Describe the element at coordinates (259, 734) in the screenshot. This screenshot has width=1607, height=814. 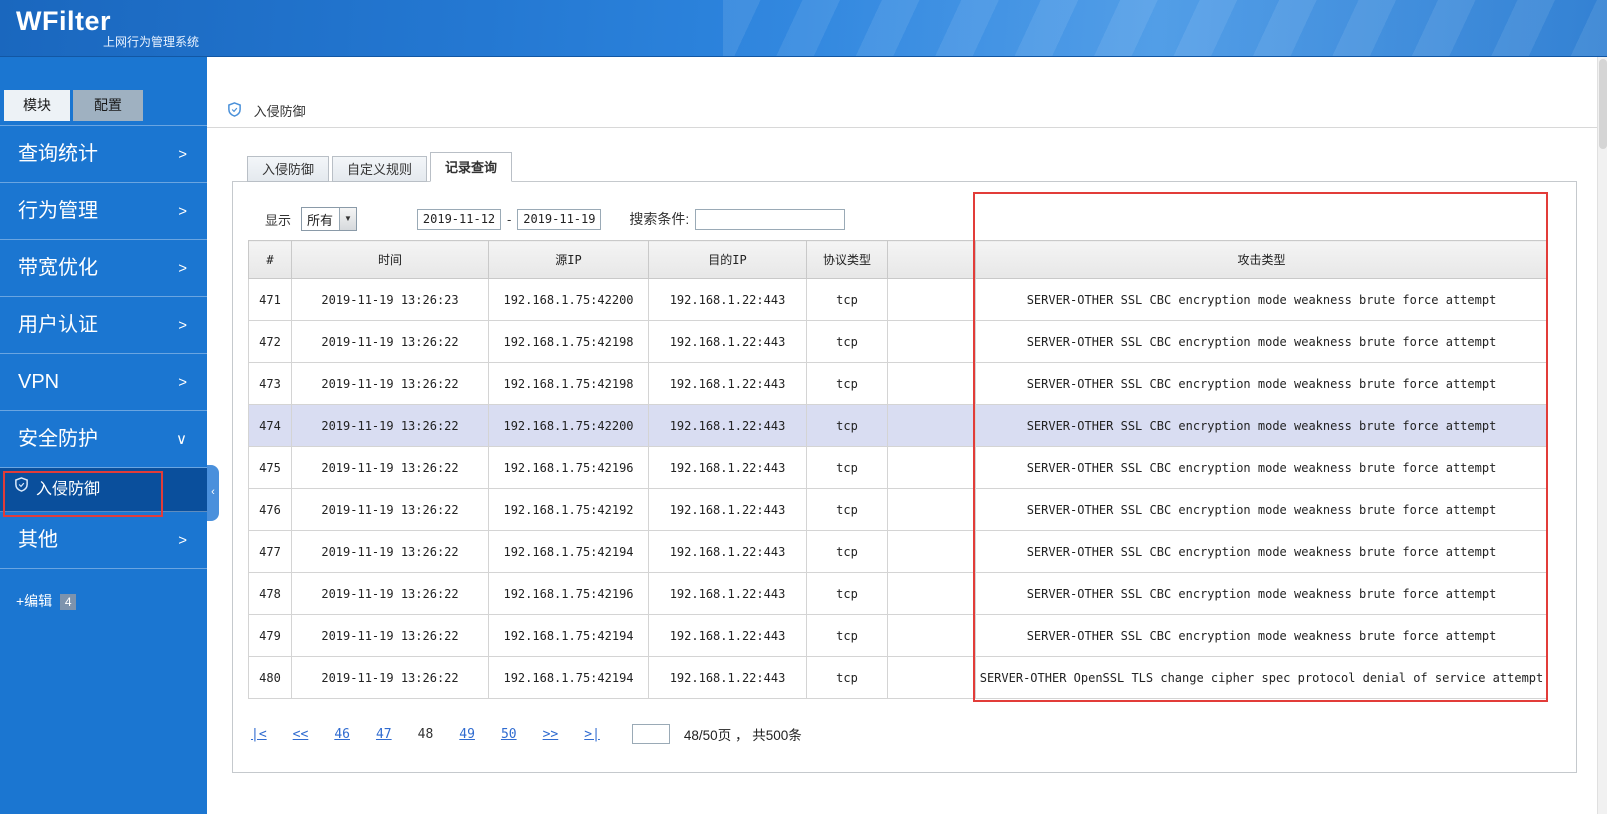
I see `page-first-button: |<` at that location.